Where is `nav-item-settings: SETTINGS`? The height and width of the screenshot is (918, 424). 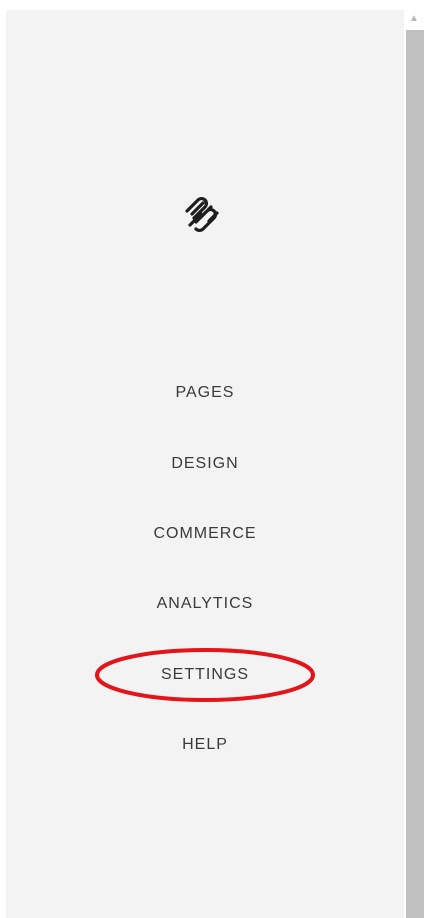 nav-item-settings: SETTINGS is located at coordinates (205, 675).